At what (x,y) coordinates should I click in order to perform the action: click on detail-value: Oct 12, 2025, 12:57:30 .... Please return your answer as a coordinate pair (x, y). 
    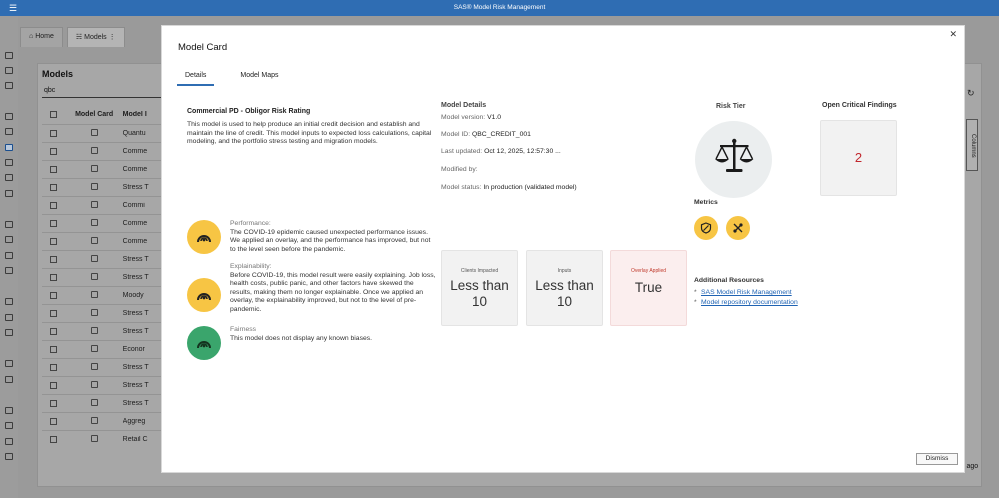
    Looking at the image, I should click on (522, 151).